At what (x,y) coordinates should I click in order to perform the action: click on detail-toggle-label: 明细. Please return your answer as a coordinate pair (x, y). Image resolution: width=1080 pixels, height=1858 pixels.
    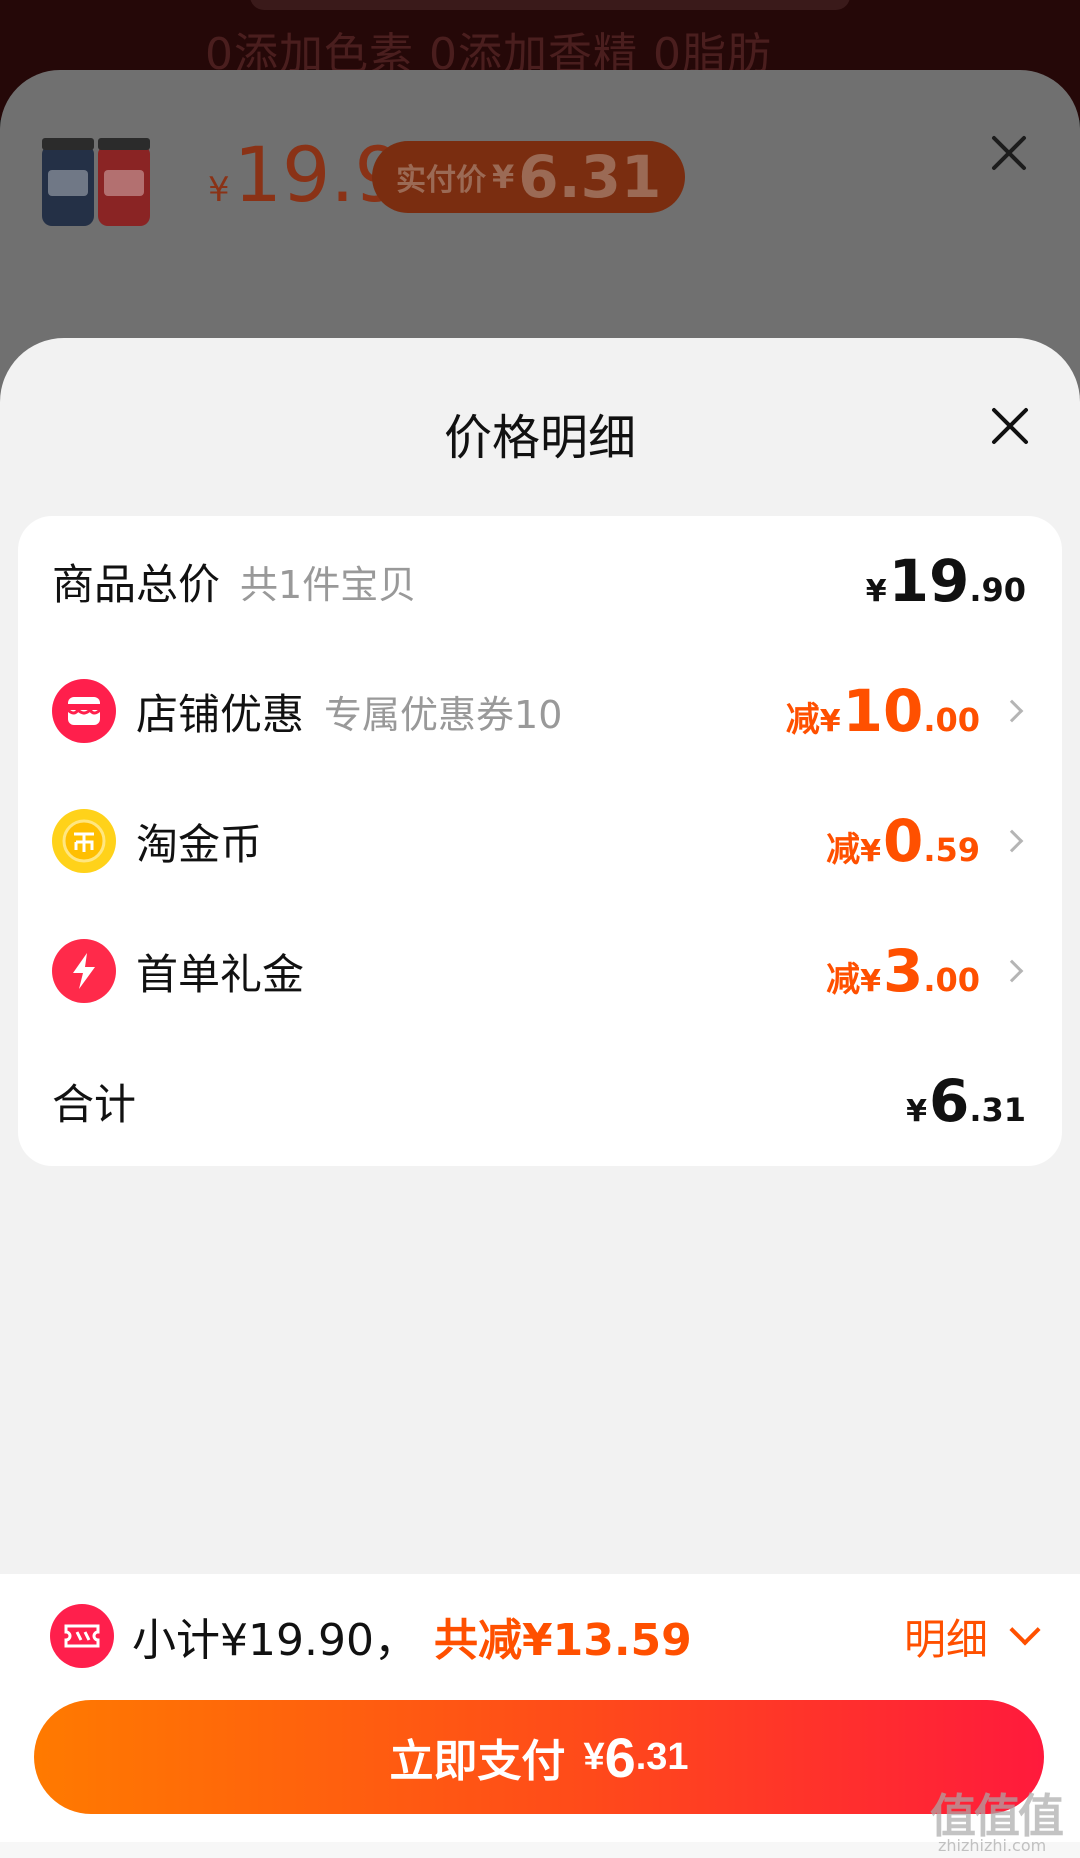
    Looking at the image, I should click on (945, 1639).